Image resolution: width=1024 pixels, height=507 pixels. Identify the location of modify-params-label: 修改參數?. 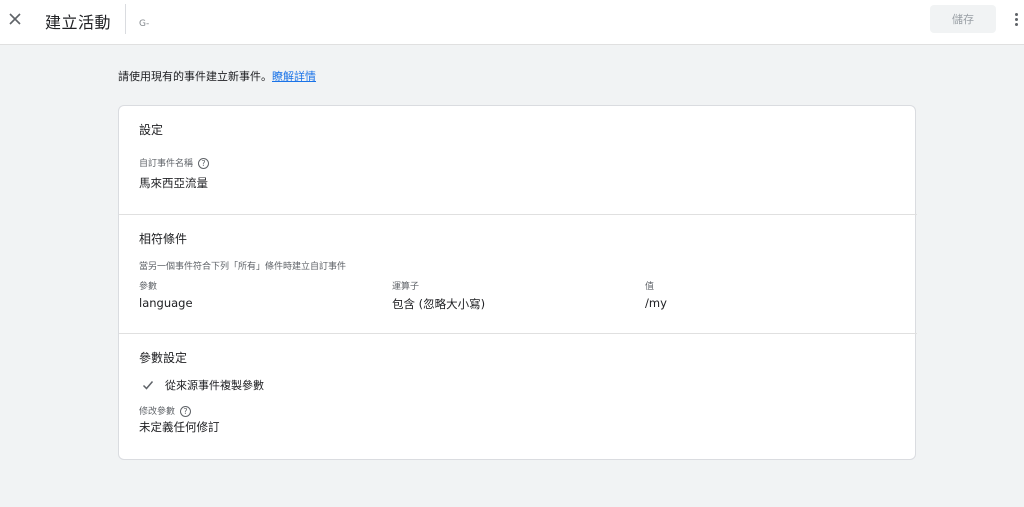
(165, 410).